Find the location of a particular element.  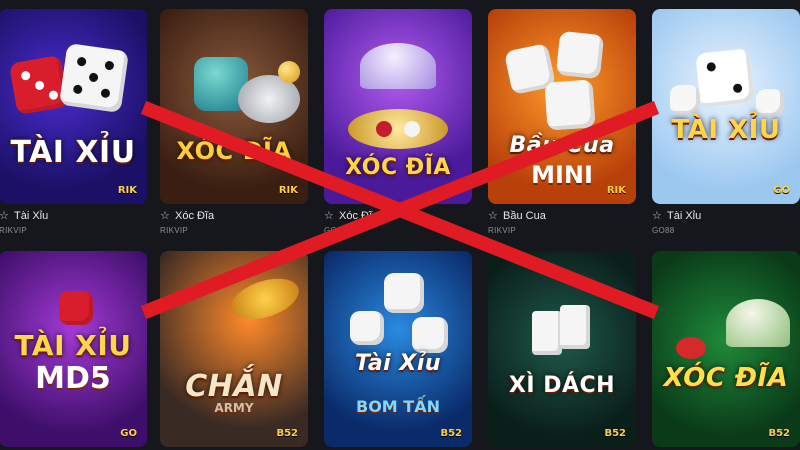

game-card-tai-xiu-rikvip: TÀI XỈU RIK ☆ Tài Xỉu RIKVIP is located at coordinates (73, 123).